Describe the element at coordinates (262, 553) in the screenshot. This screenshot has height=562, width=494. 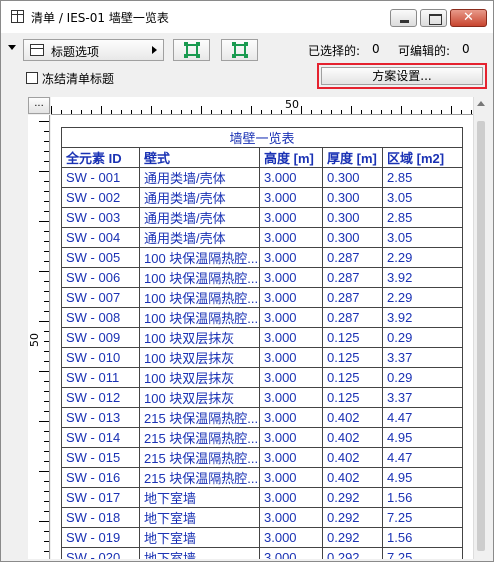
I see `table-row: SW - 020 地下室墙 3.000 0.292 7.25` at that location.